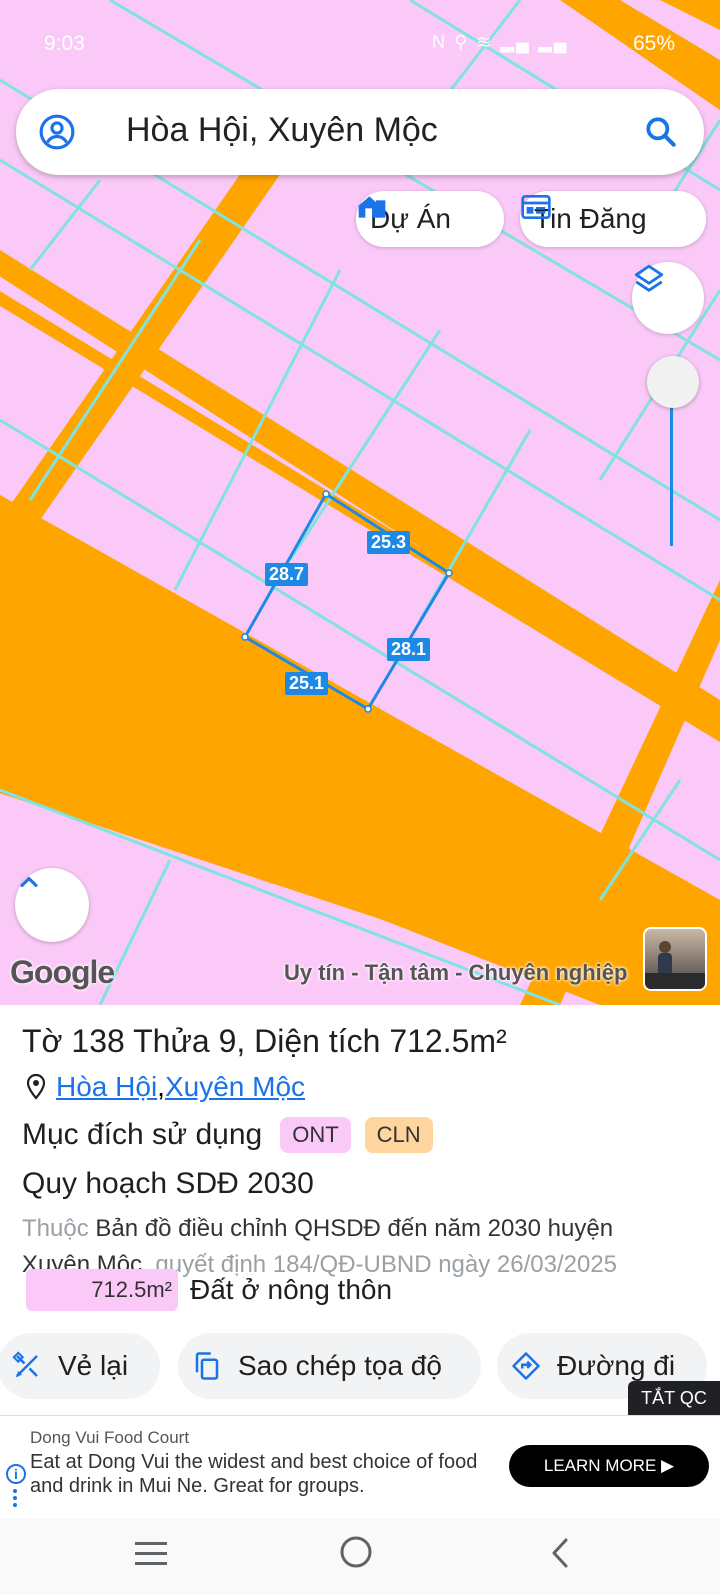 The width and height of the screenshot is (720, 1595). I want to click on battery-level: 65%, so click(654, 43).